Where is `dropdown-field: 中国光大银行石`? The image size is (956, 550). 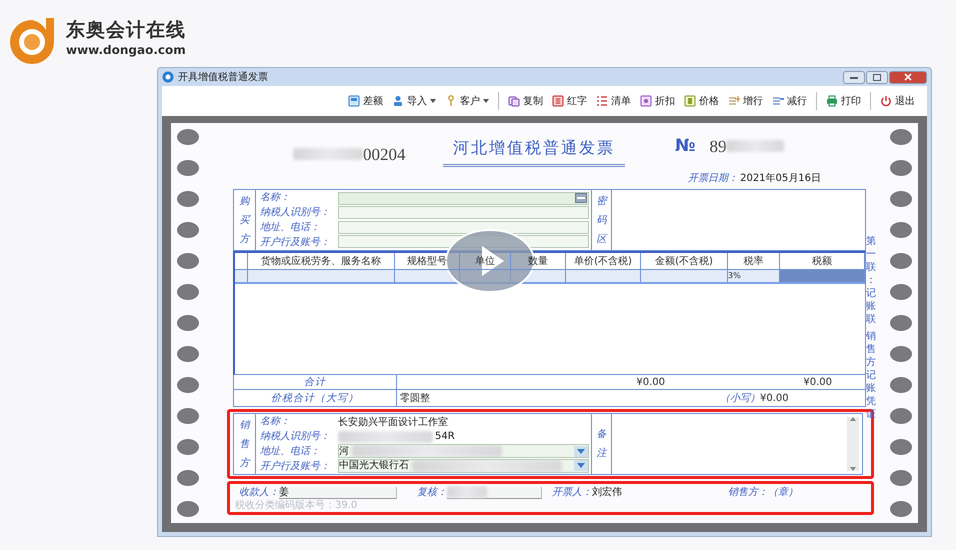 dropdown-field: 中国光大银行石 is located at coordinates (463, 465).